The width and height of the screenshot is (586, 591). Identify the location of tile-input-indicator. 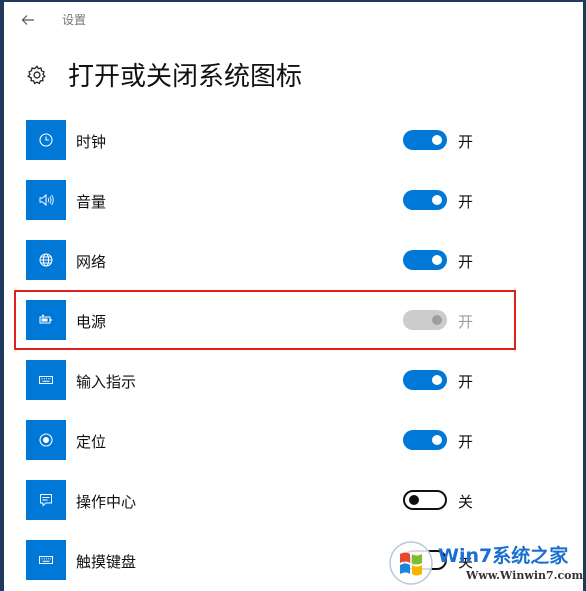
(46, 380).